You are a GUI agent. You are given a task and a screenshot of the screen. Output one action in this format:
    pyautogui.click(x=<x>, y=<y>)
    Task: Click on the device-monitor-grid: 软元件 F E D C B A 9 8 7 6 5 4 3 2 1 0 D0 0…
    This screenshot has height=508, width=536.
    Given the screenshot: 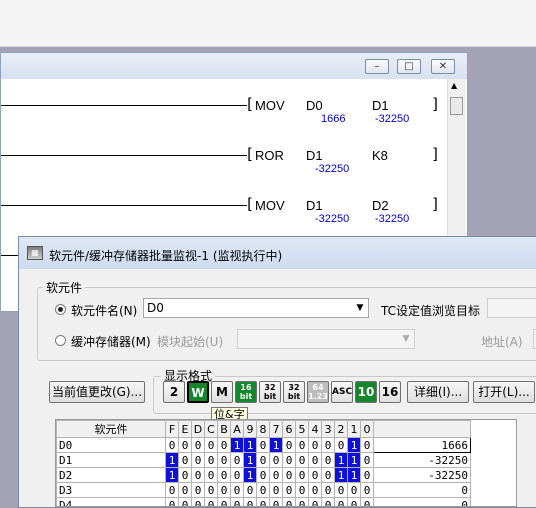 What is the action you would take?
    pyautogui.click(x=286, y=463)
    